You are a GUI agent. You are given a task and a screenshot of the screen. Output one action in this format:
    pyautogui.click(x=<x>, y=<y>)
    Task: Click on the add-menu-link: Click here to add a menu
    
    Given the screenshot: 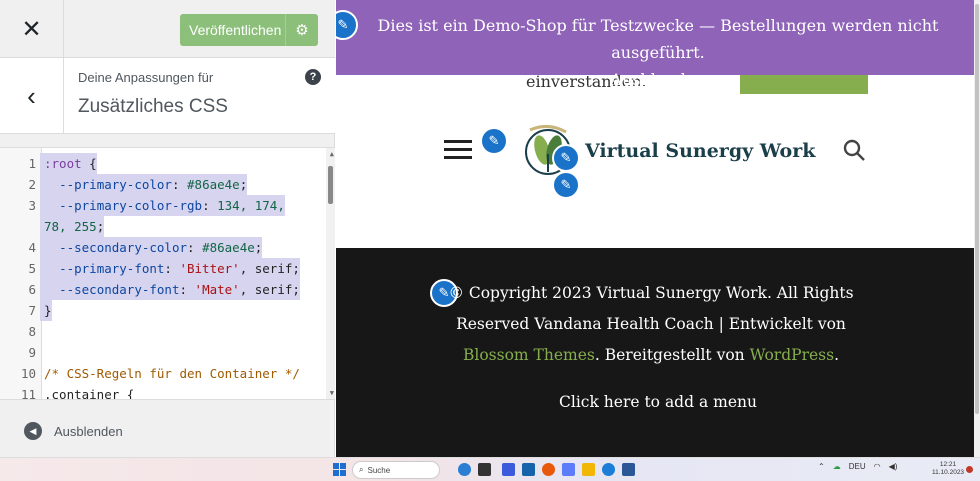 What is the action you would take?
    pyautogui.click(x=658, y=402)
    